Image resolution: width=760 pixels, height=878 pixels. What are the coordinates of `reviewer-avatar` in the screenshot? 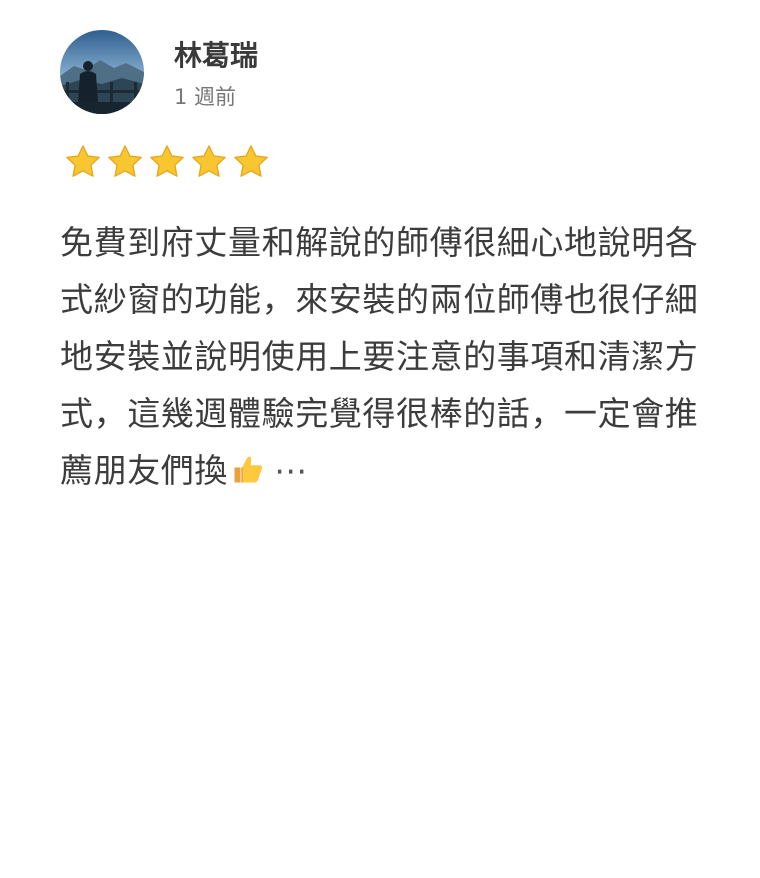 It's located at (102, 72).